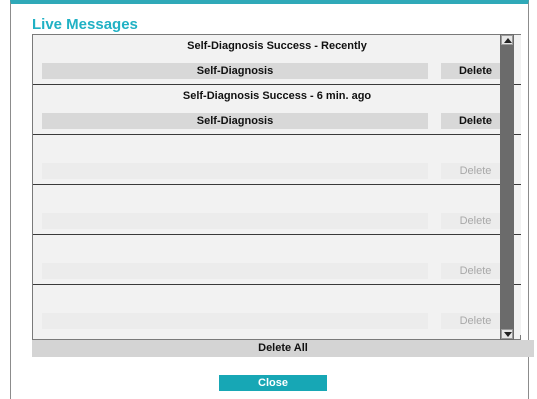 The image size is (537, 399). I want to click on message-text: Self-Diagnosis Success - Recently, so click(277, 46).